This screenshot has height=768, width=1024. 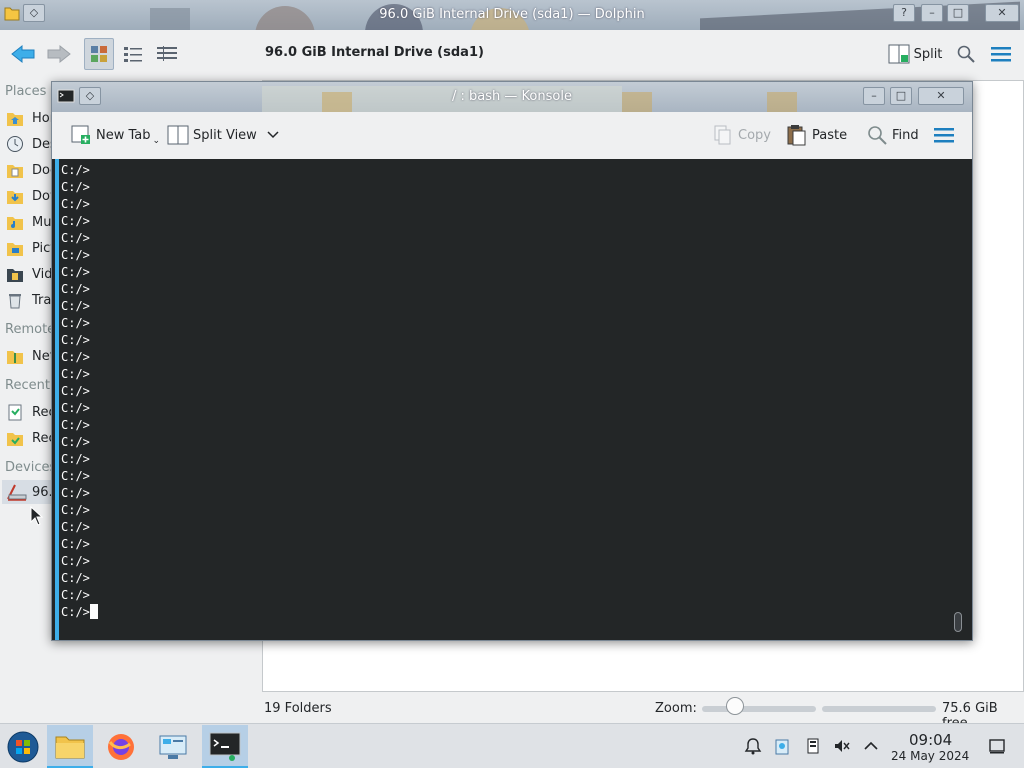 I want to click on zoom-slider-handle, so click(x=735, y=706).